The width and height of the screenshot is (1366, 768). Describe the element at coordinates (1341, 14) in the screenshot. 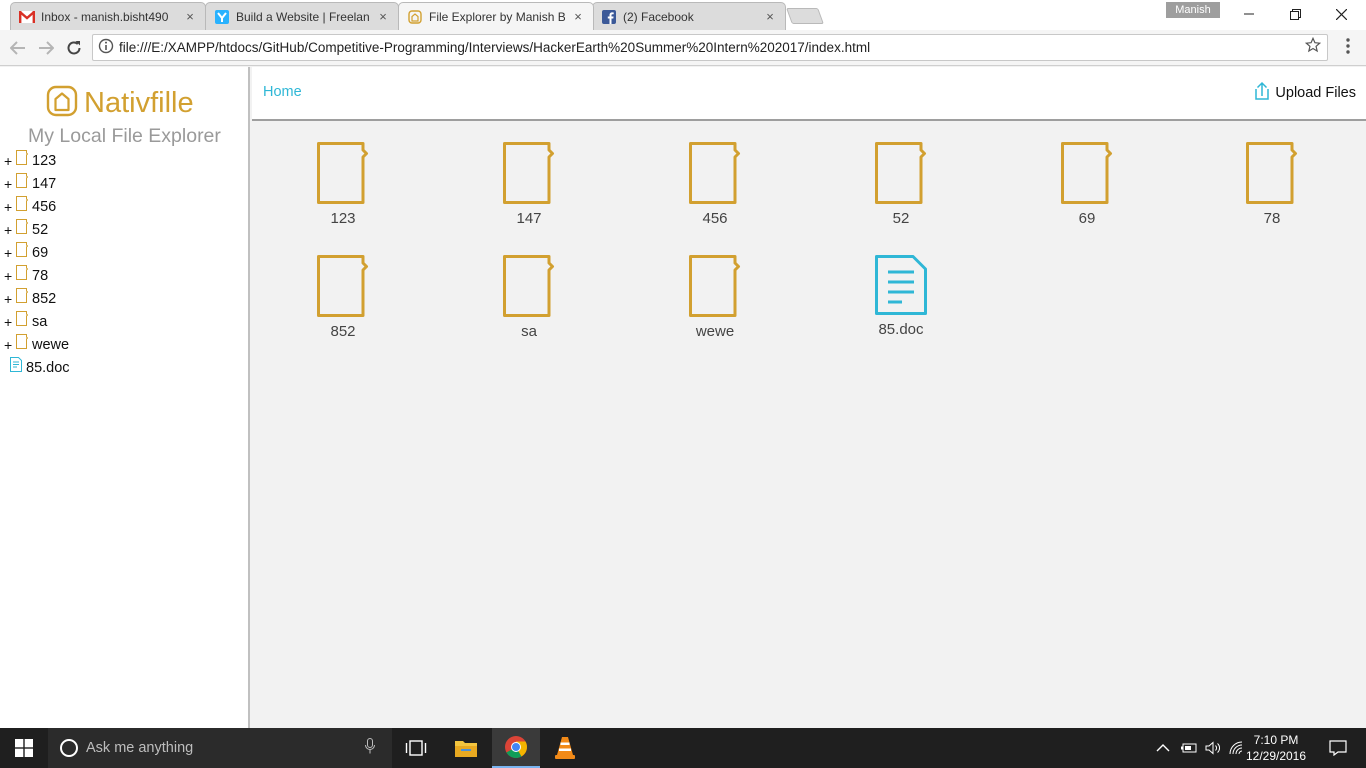

I see `close-window-icon` at that location.